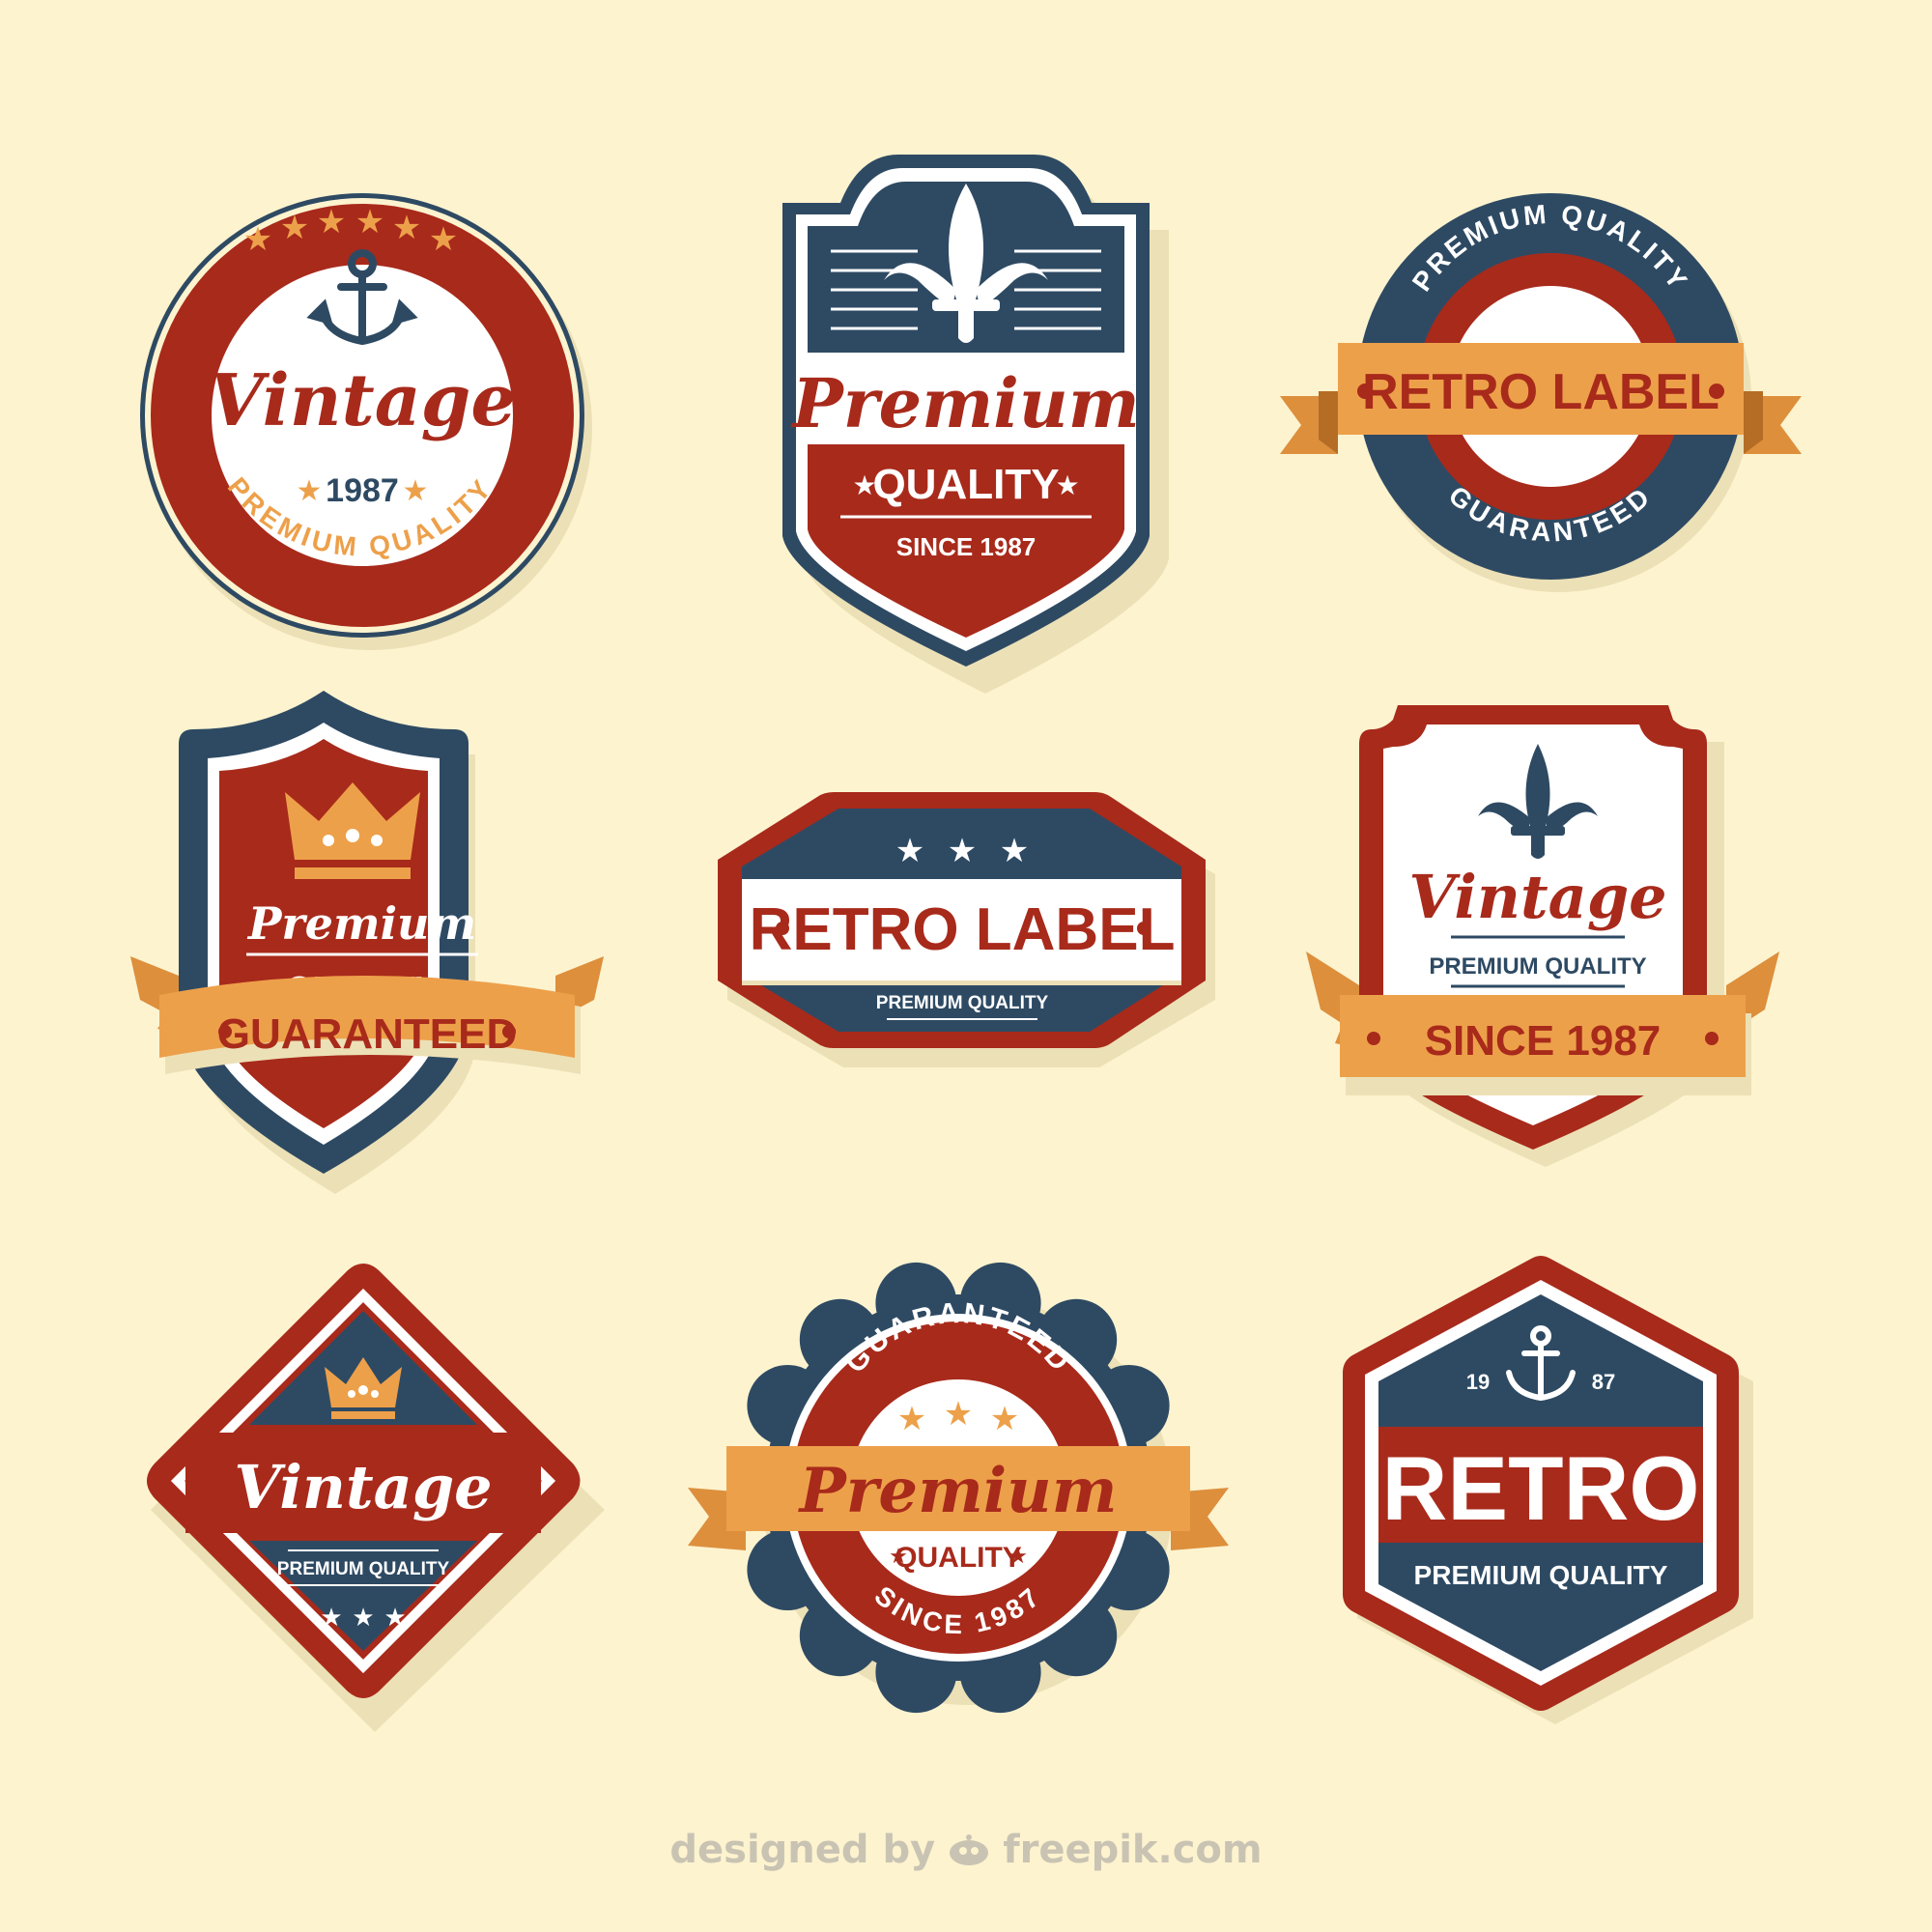  I want to click on badge-premium-crown-shield: Premium ★ QUALITY ★ GUARANTEED, so click(367, 942).